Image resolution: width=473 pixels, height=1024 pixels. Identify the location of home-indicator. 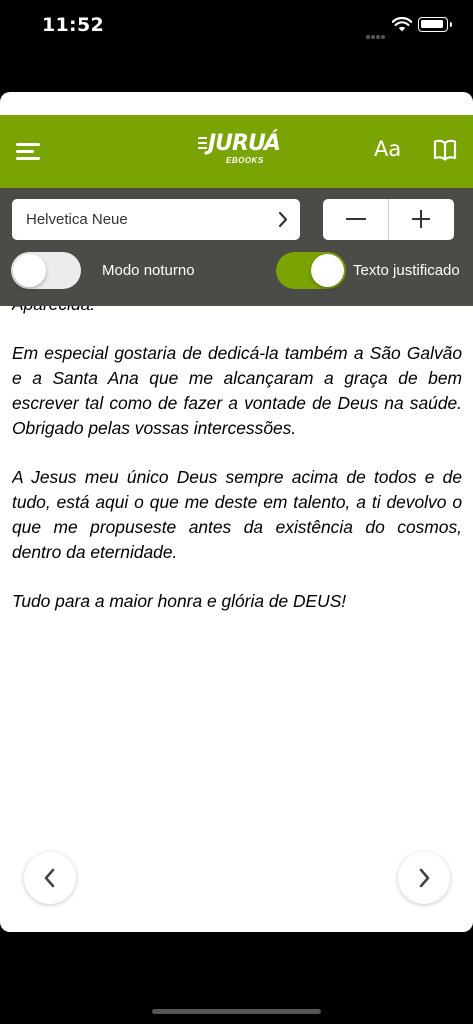
(236, 1011).